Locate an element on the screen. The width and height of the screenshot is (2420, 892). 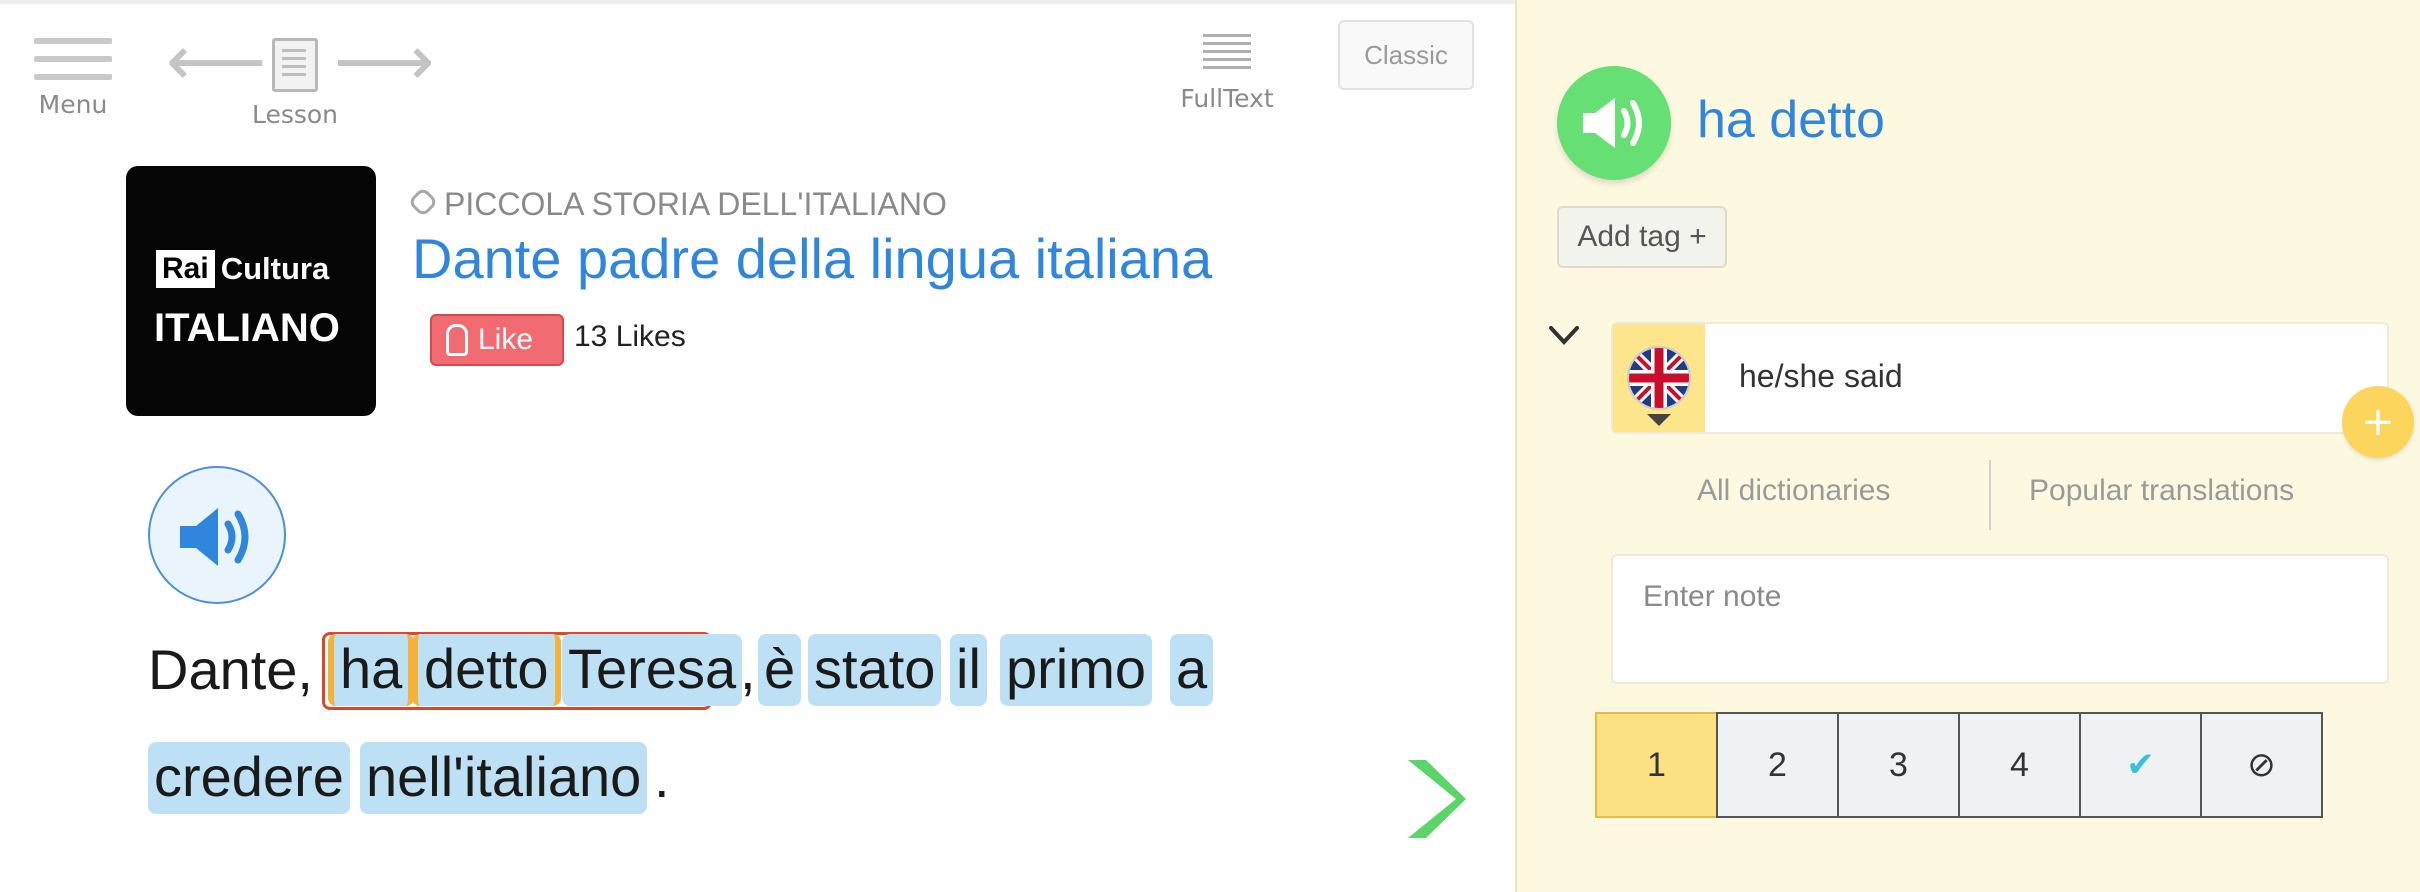
menu-label: Menu is located at coordinates (73, 104).